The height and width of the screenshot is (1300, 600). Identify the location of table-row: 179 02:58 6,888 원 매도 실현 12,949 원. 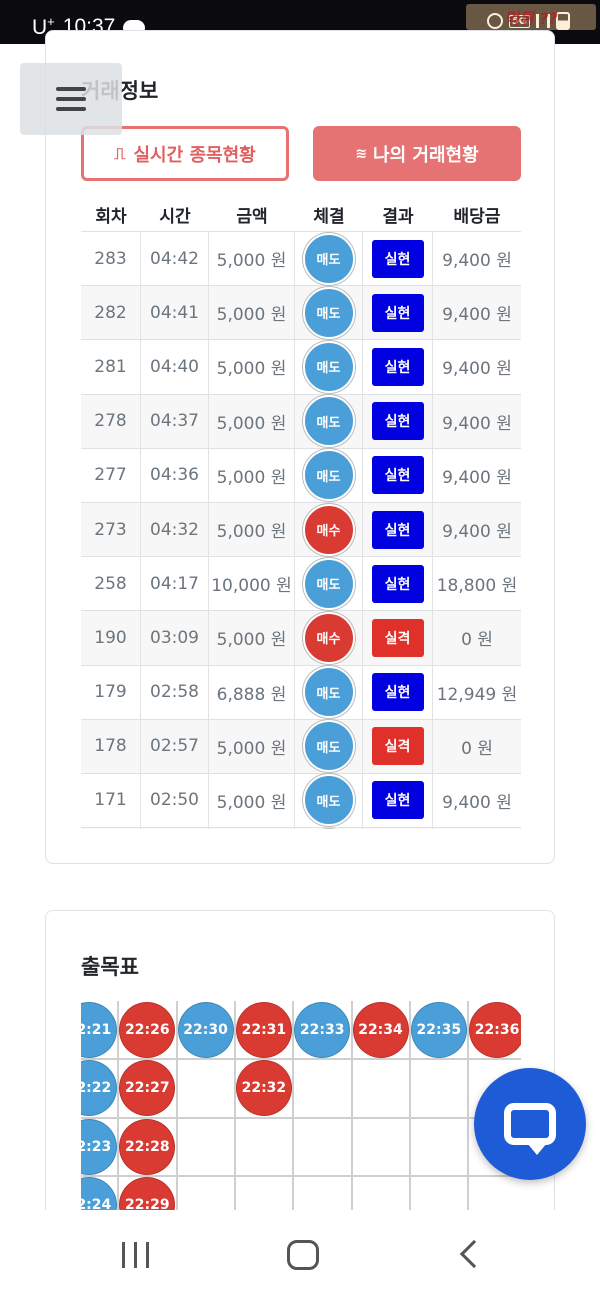
(301, 692).